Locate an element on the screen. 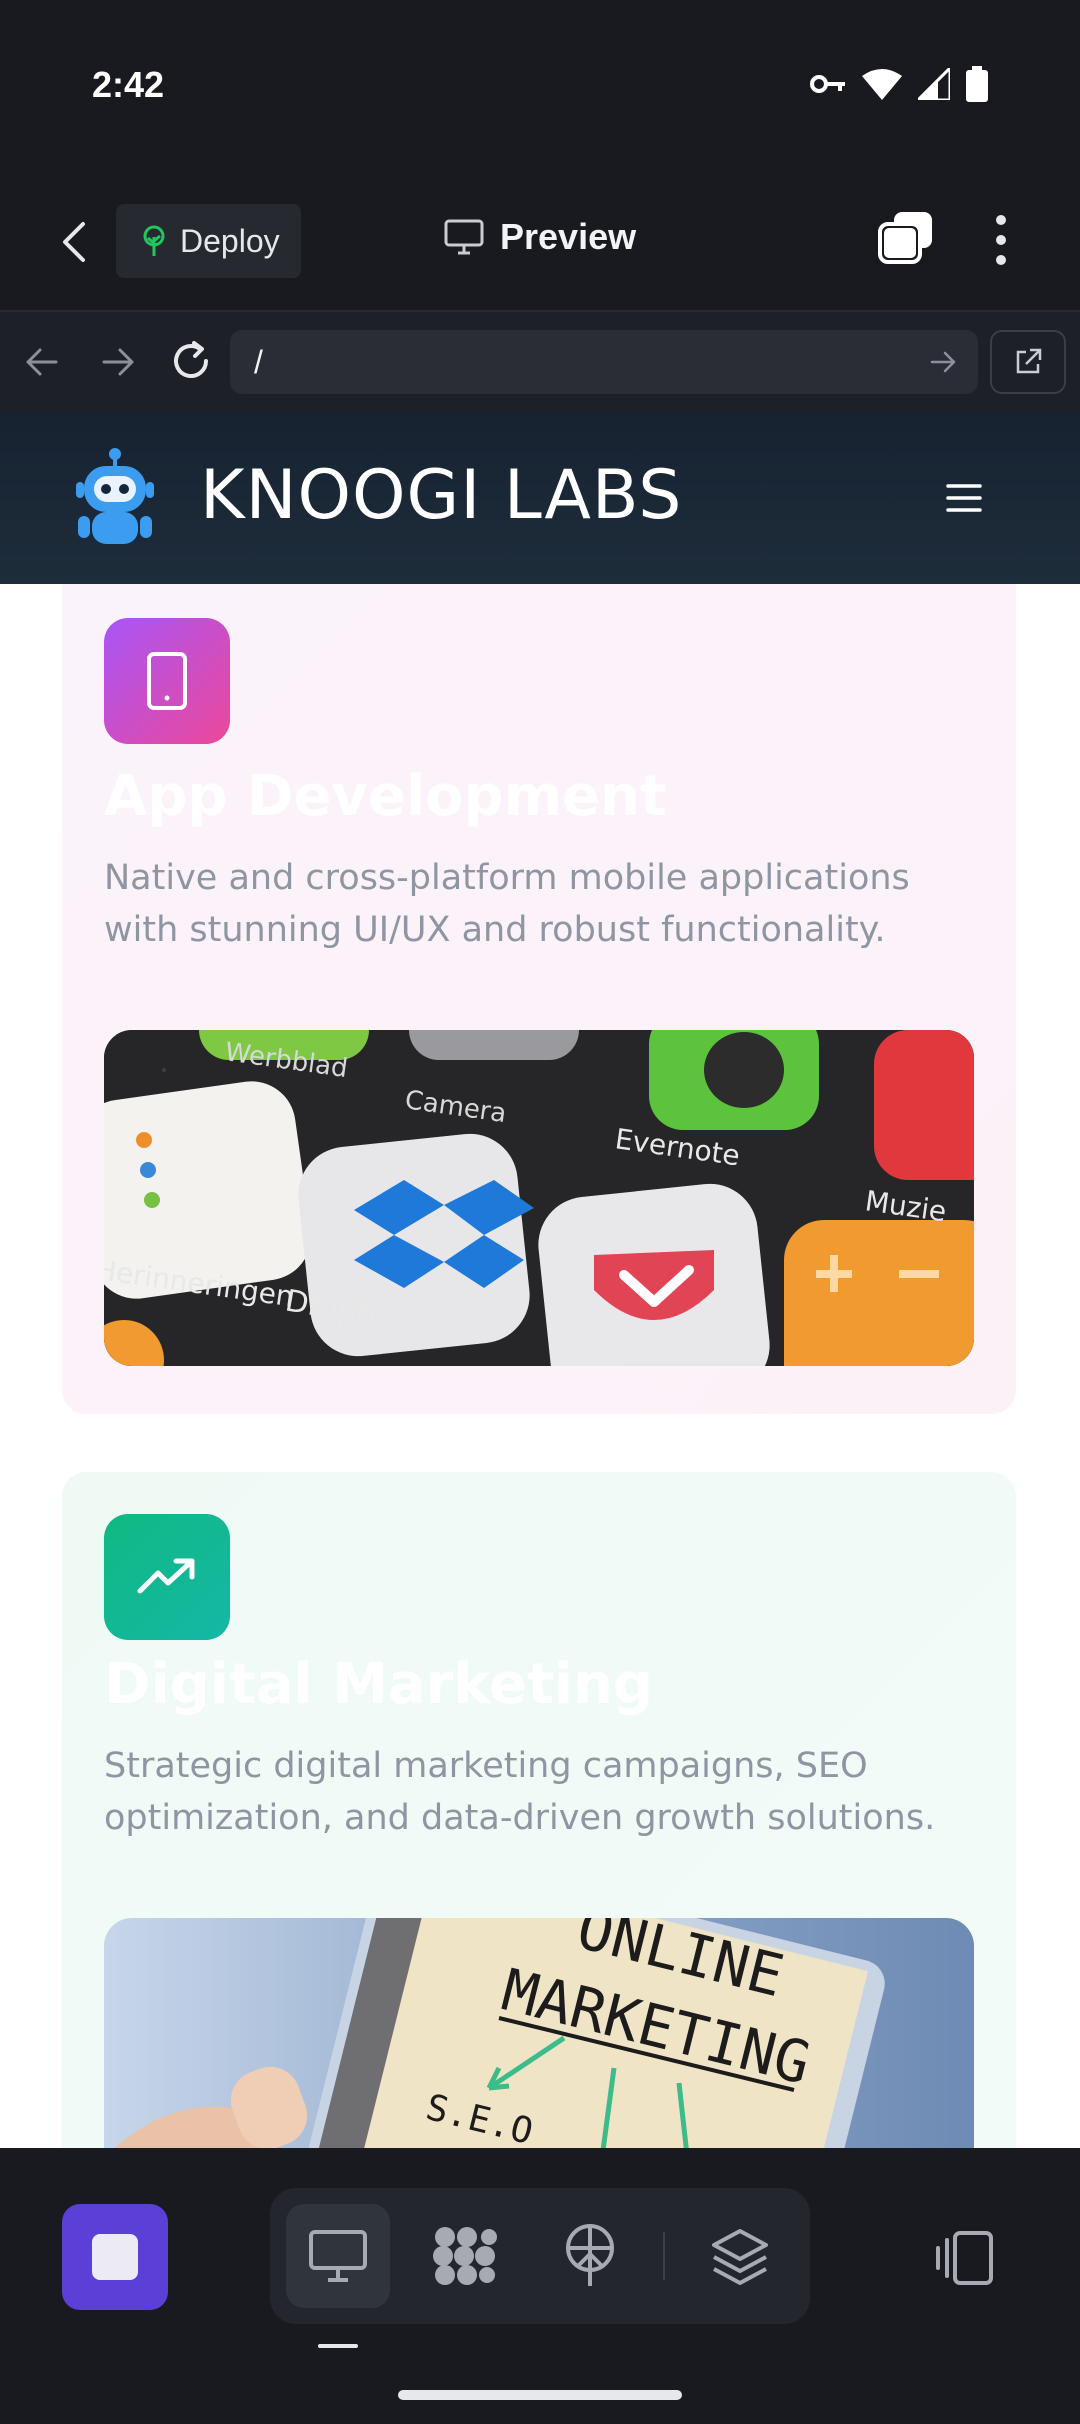 The width and height of the screenshot is (1080, 2424). deploy-tree-button is located at coordinates (590, 2256).